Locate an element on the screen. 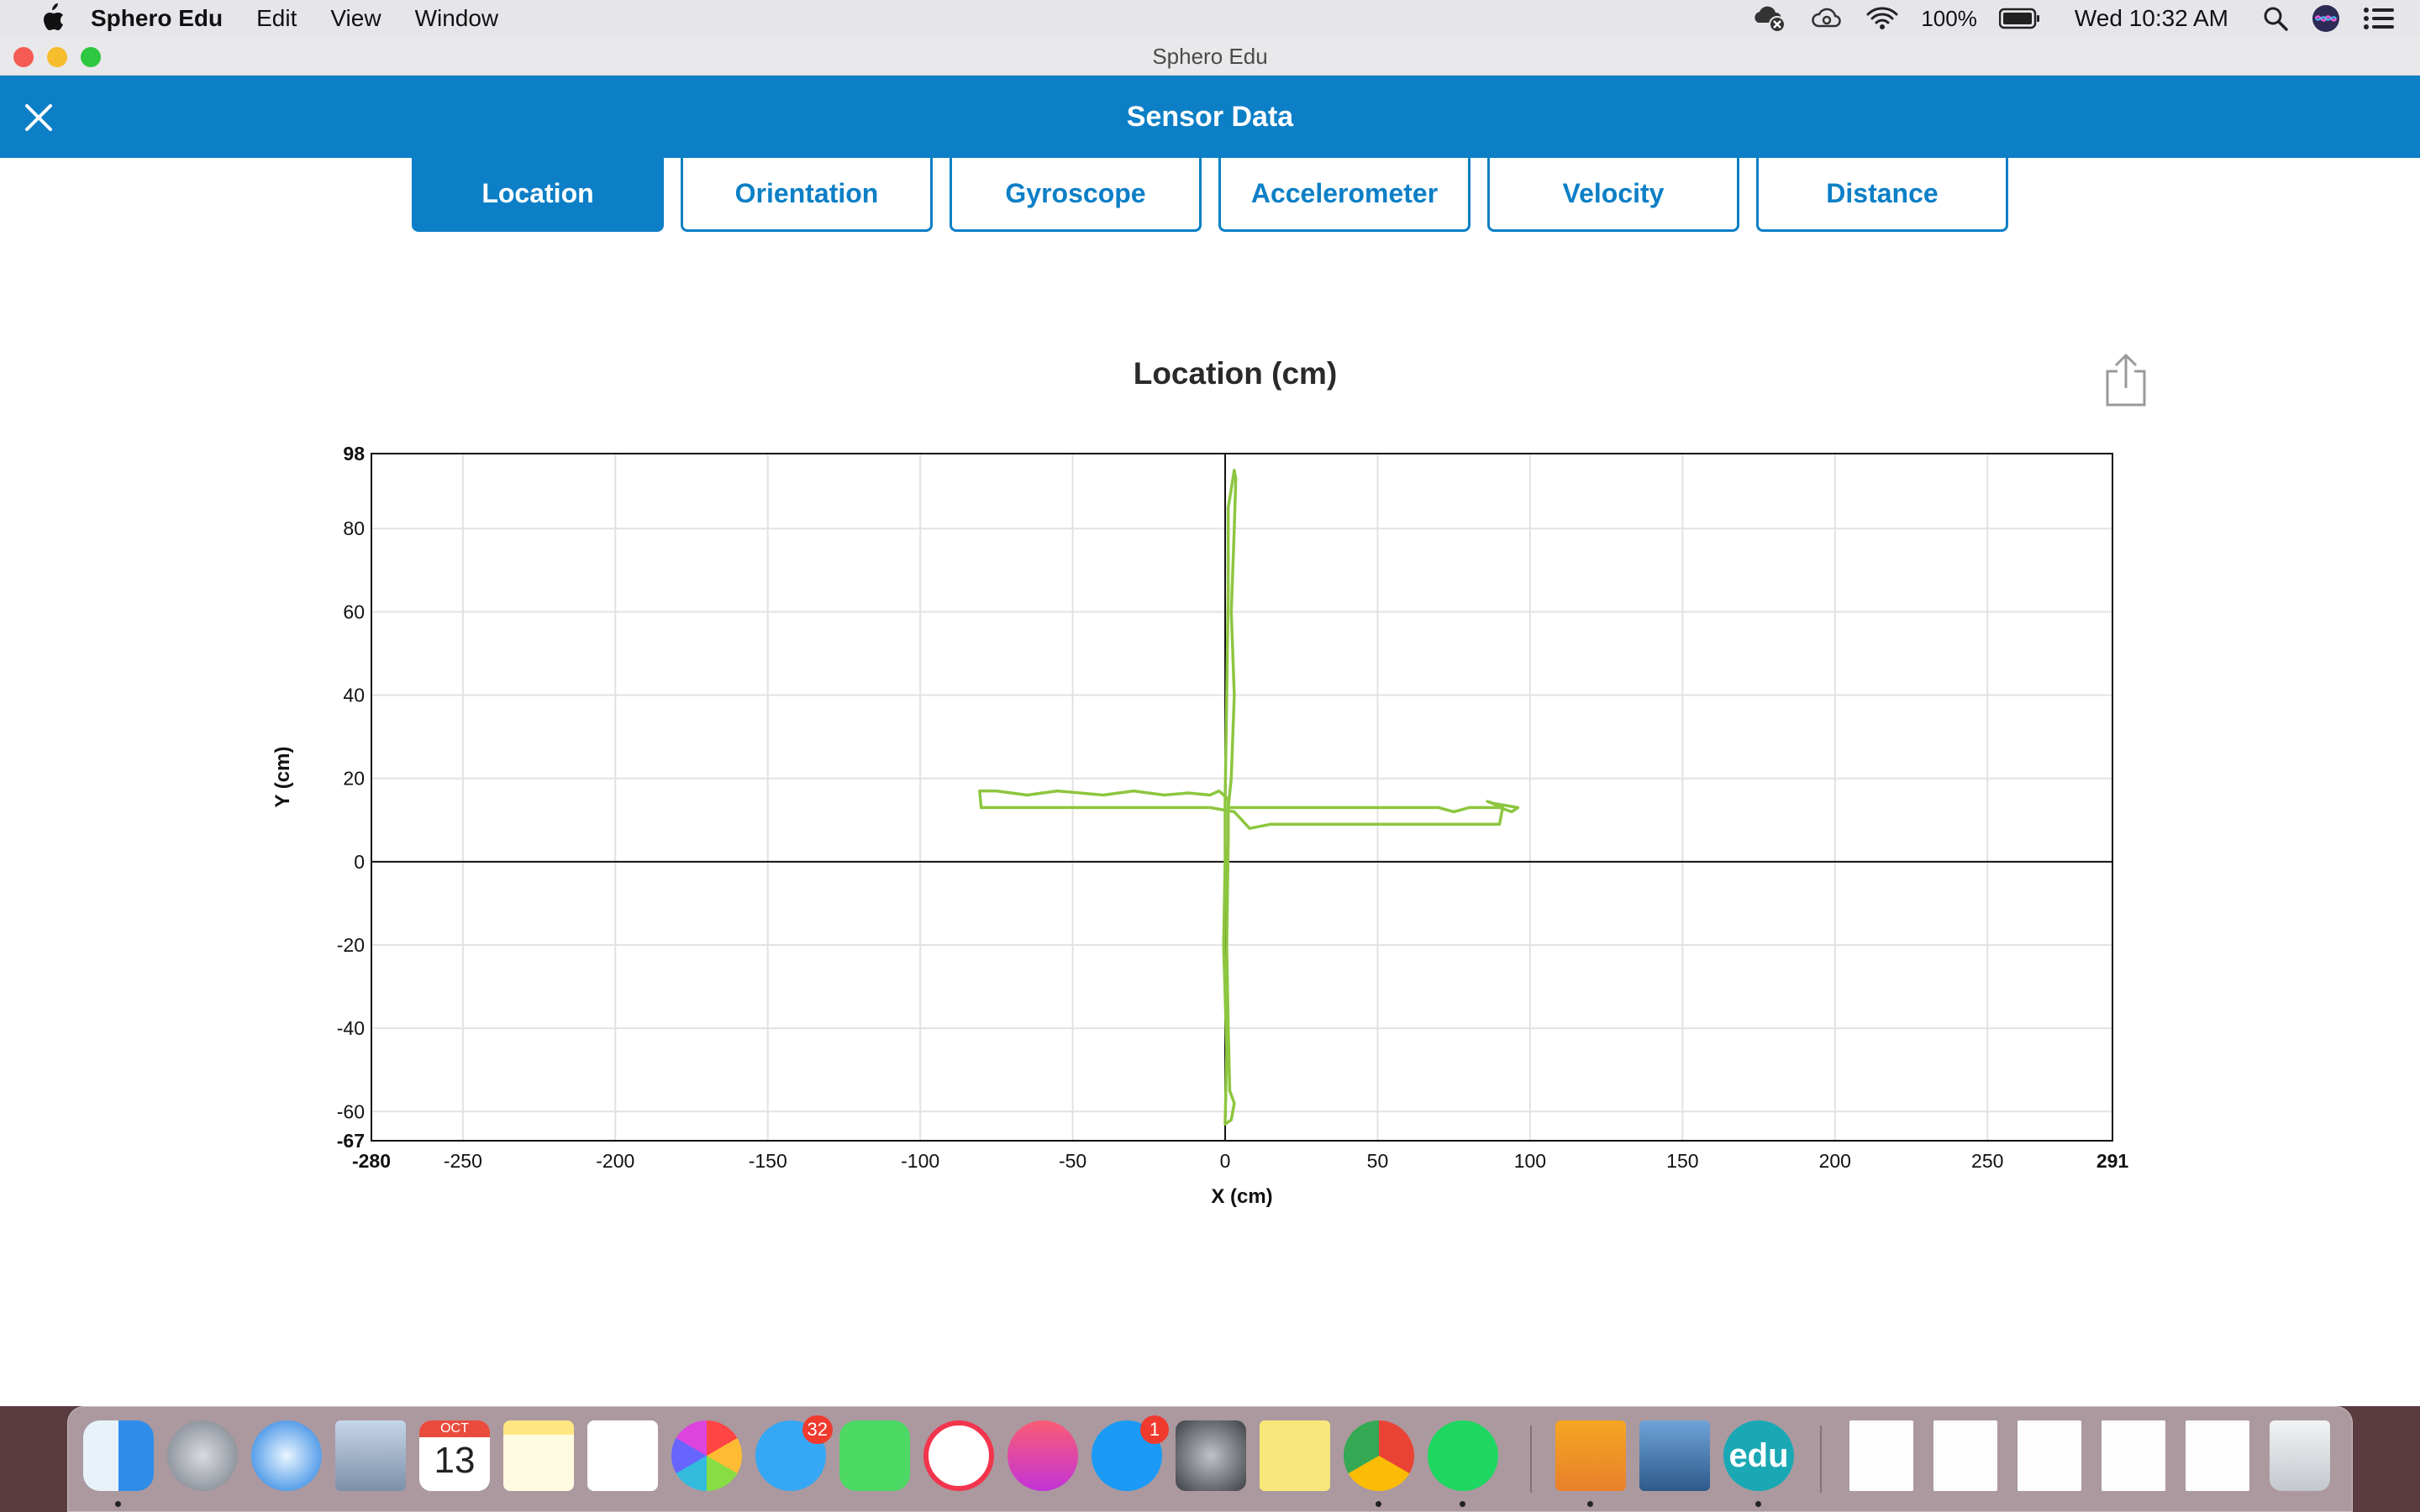 Image resolution: width=2420 pixels, height=1512 pixels. calendar-day: 13 is located at coordinates (455, 1460).